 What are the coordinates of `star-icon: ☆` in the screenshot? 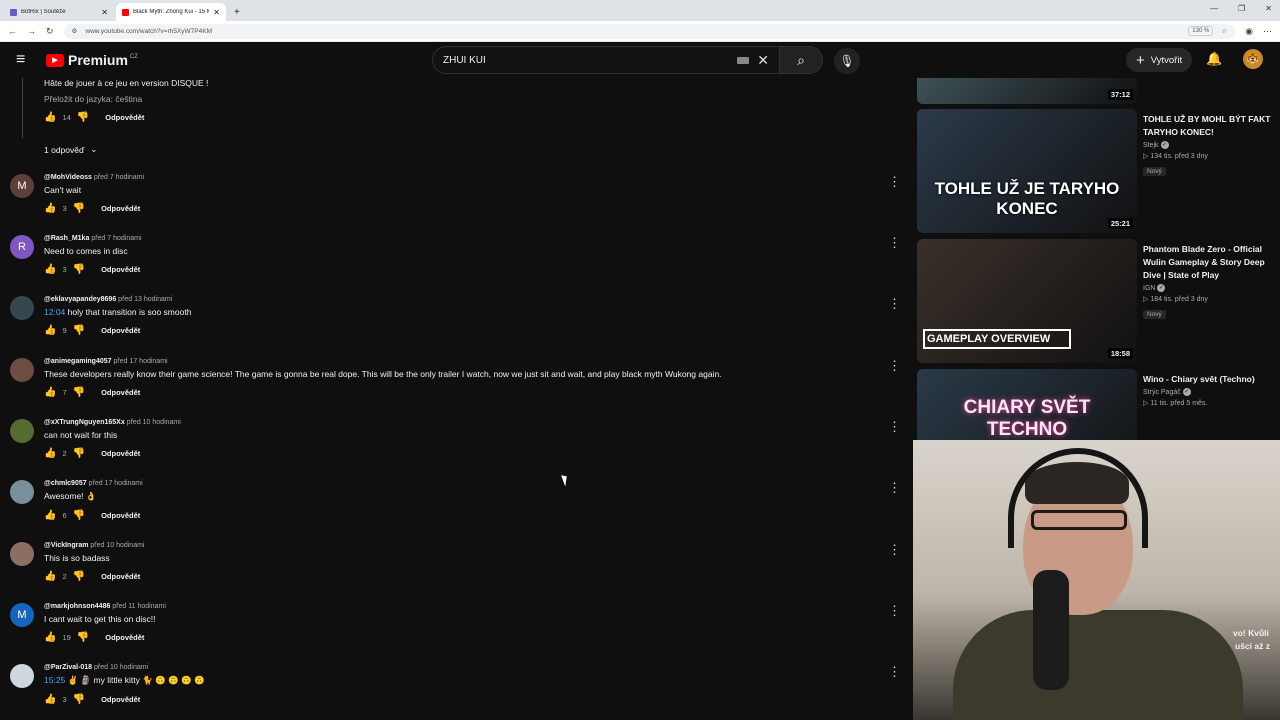 It's located at (1224, 31).